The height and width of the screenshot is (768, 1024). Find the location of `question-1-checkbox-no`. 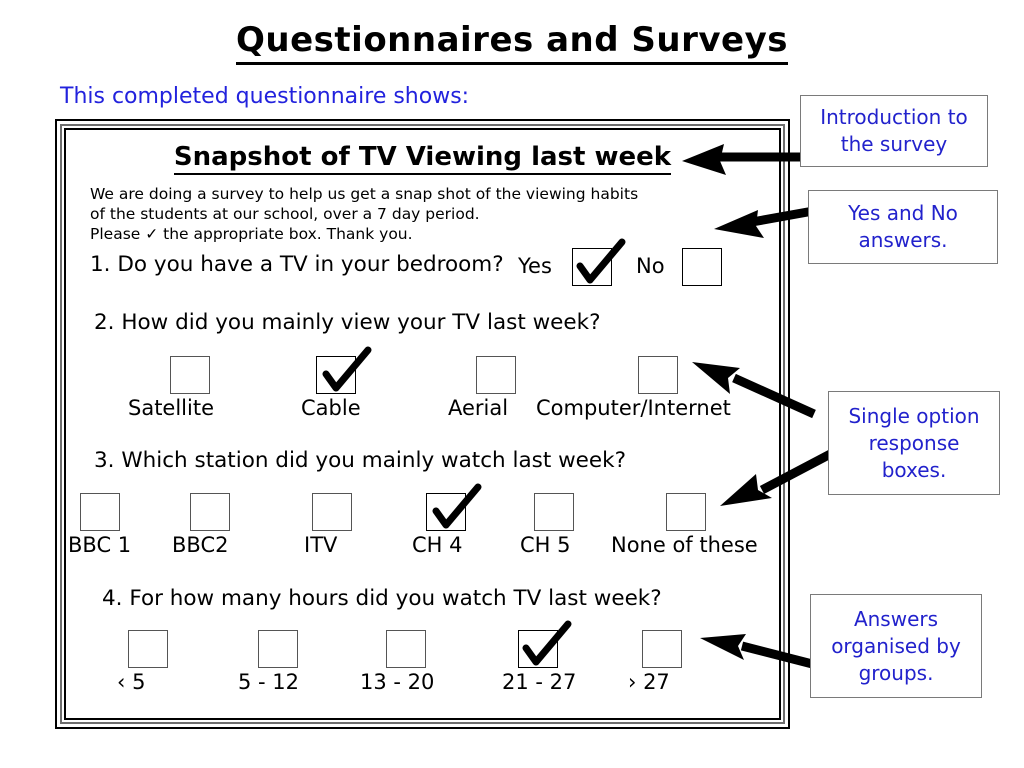

question-1-checkbox-no is located at coordinates (702, 267).